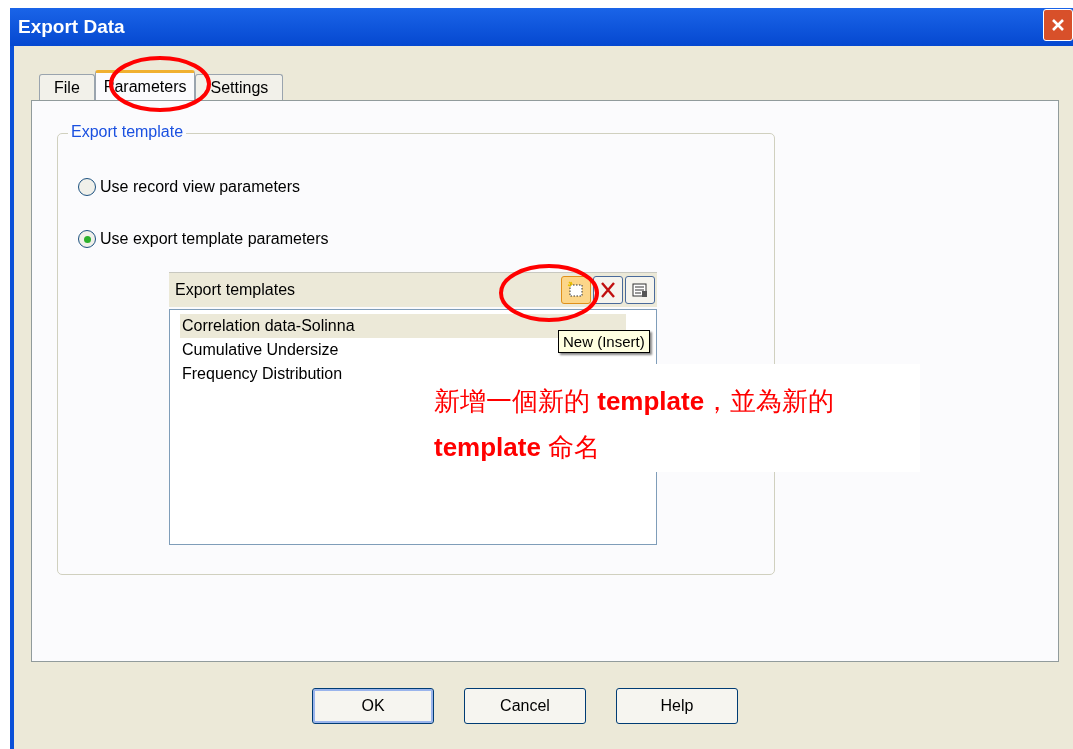  What do you see at coordinates (608, 290) in the screenshot?
I see `delete-icon` at bounding box center [608, 290].